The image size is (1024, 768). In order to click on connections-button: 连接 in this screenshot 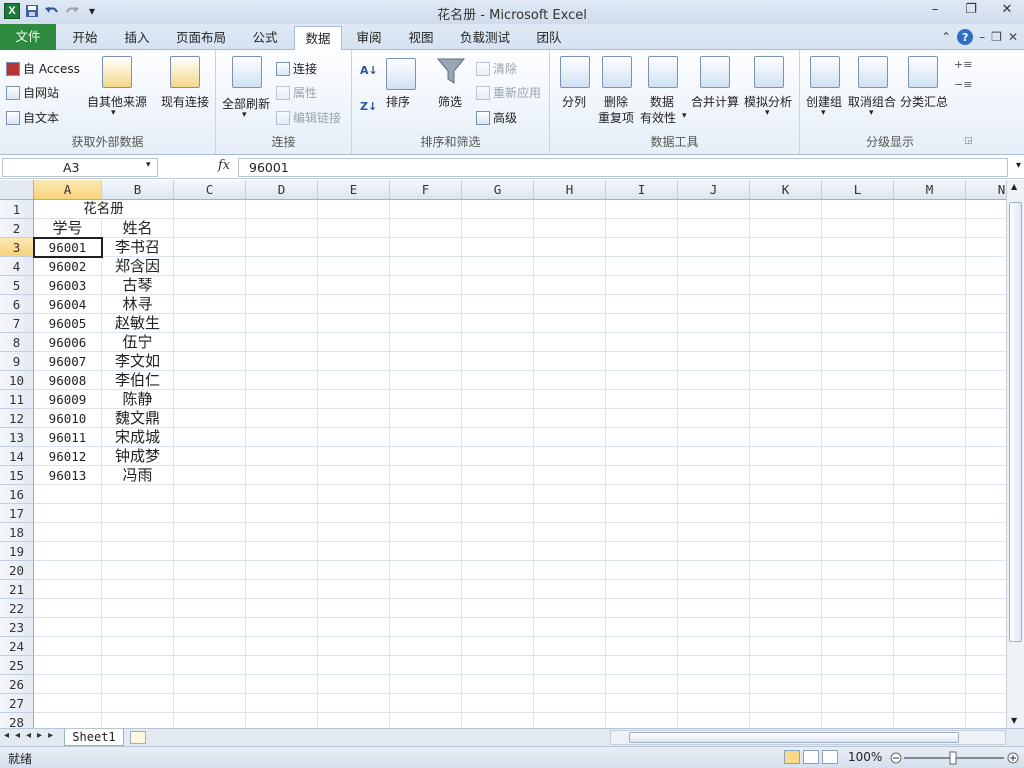, I will do `click(296, 68)`.